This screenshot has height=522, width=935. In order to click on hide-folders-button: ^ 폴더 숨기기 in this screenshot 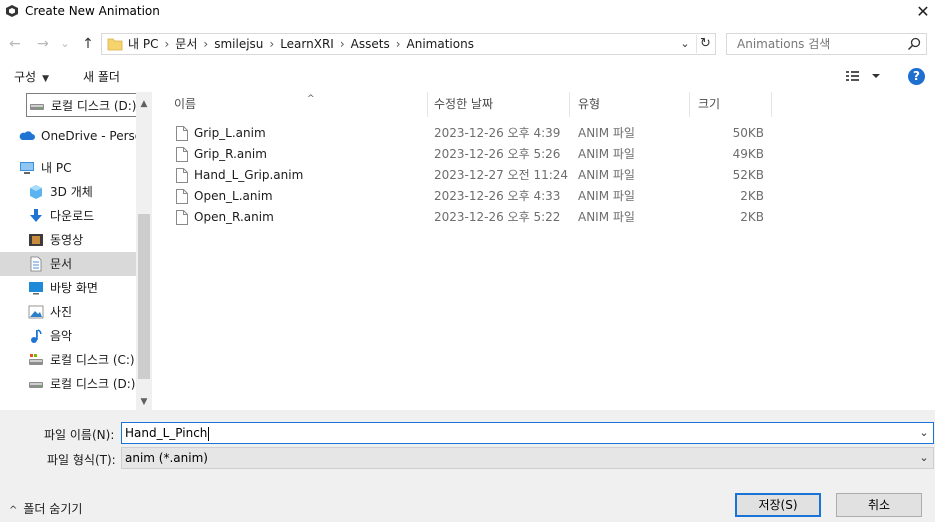, I will do `click(45, 508)`.